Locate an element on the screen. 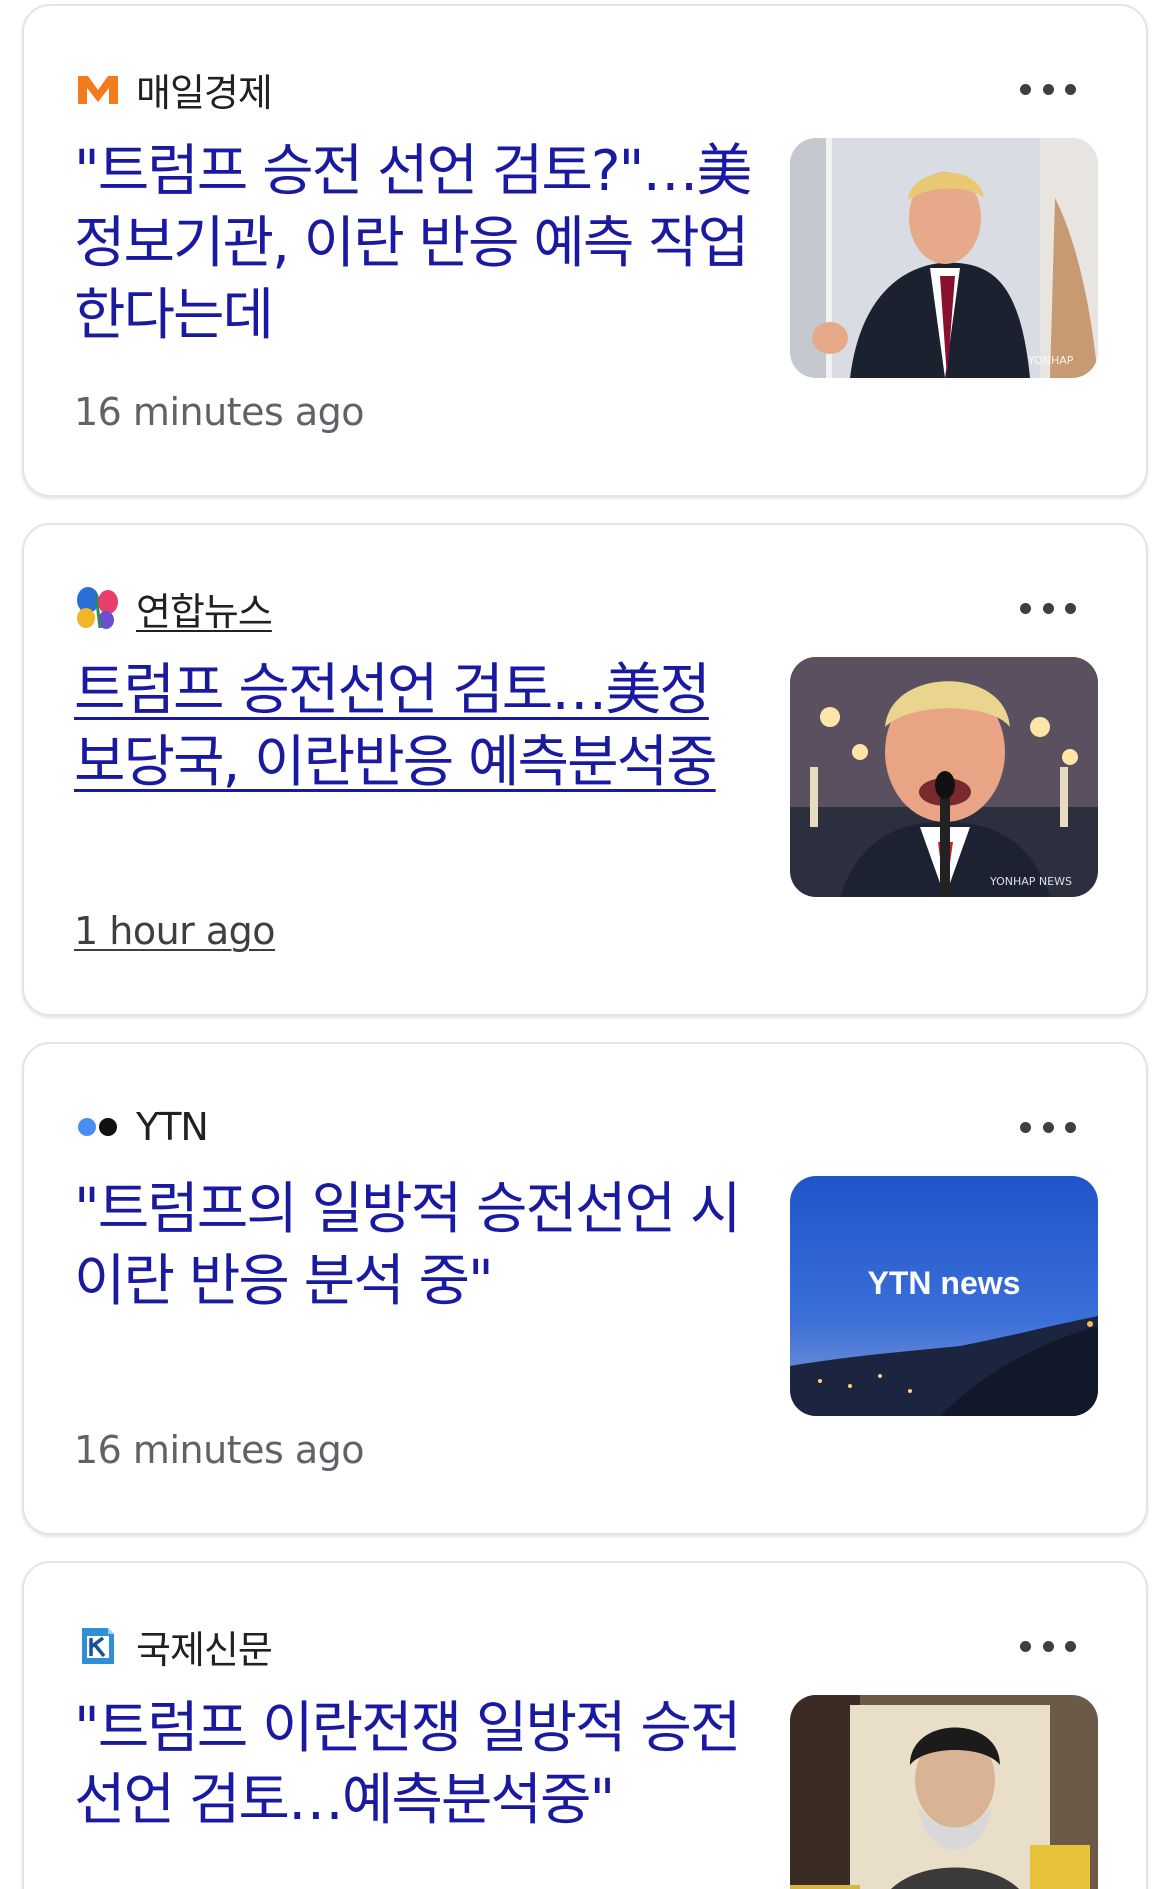 Image resolution: width=1170 pixels, height=1889 pixels. article-source: 매일경제 is located at coordinates (173, 89).